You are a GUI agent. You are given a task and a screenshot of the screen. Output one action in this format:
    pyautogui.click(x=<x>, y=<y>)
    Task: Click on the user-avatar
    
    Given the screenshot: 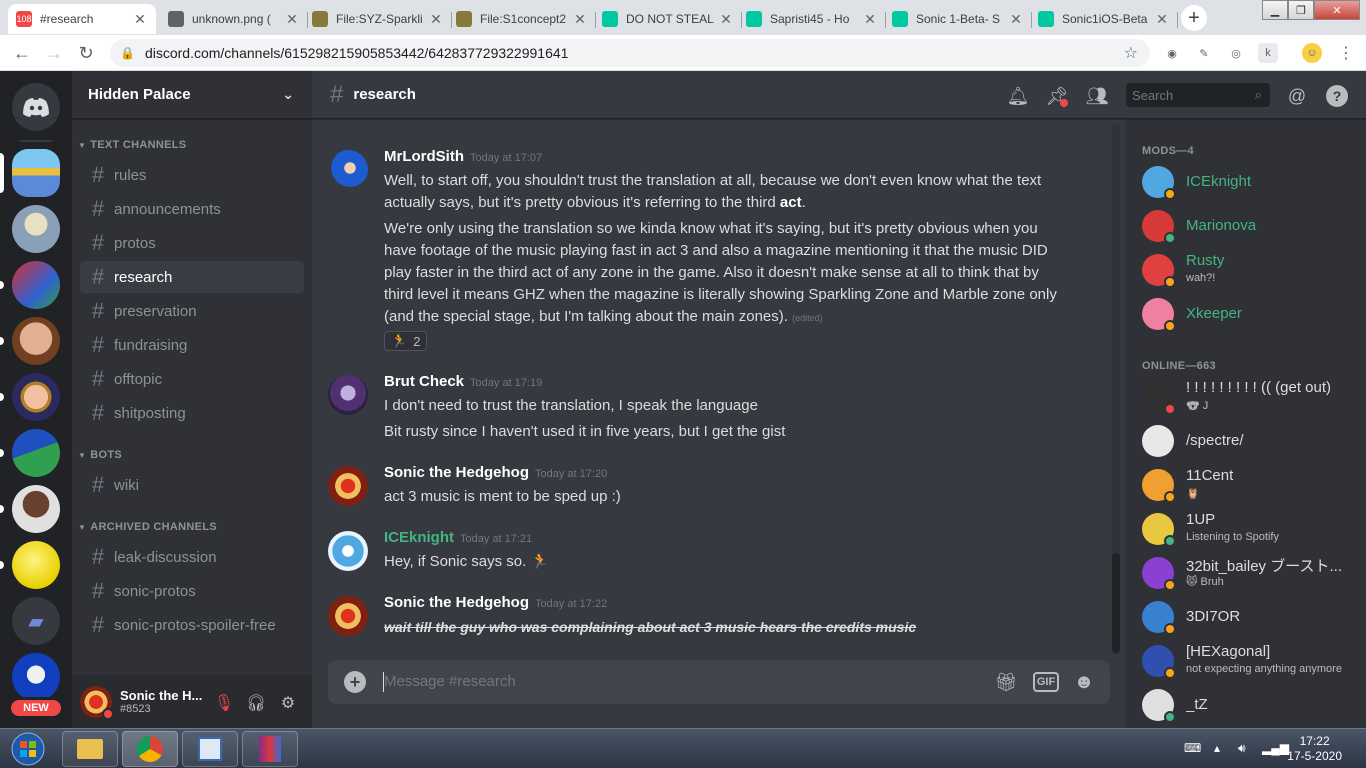 What is the action you would take?
    pyautogui.click(x=97, y=702)
    